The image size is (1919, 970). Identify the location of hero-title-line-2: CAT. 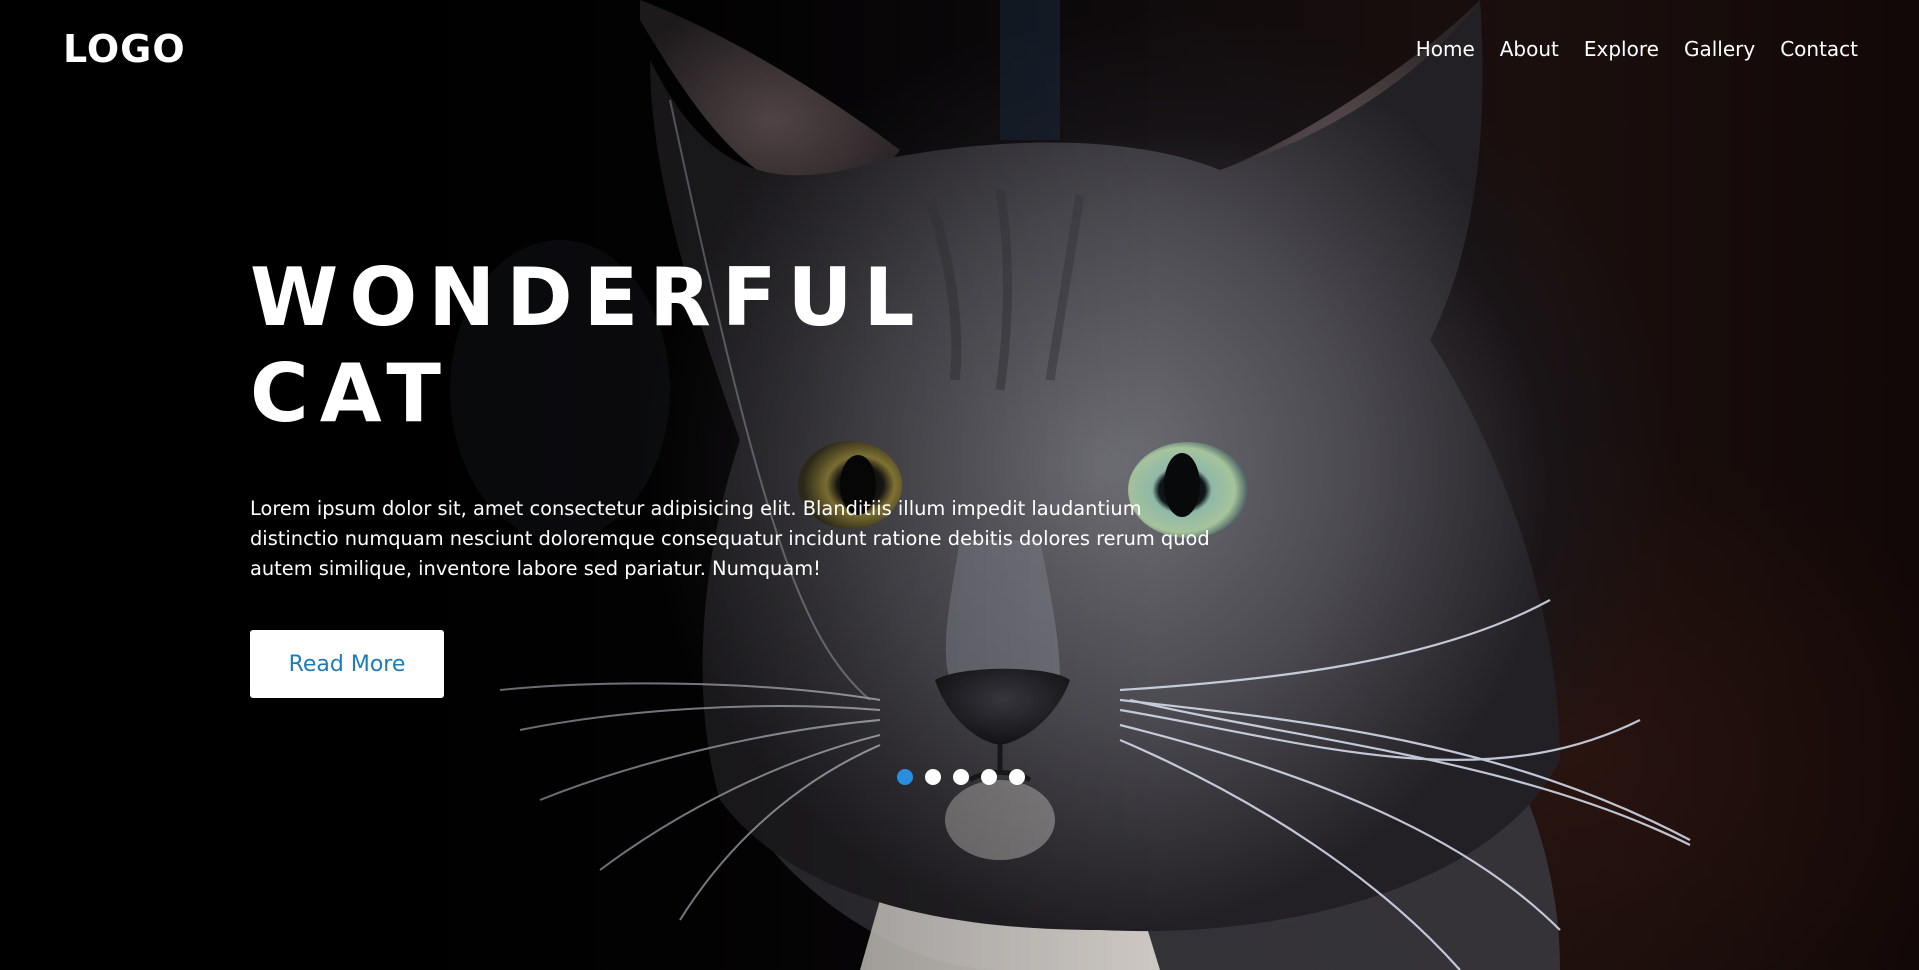
(351, 393).